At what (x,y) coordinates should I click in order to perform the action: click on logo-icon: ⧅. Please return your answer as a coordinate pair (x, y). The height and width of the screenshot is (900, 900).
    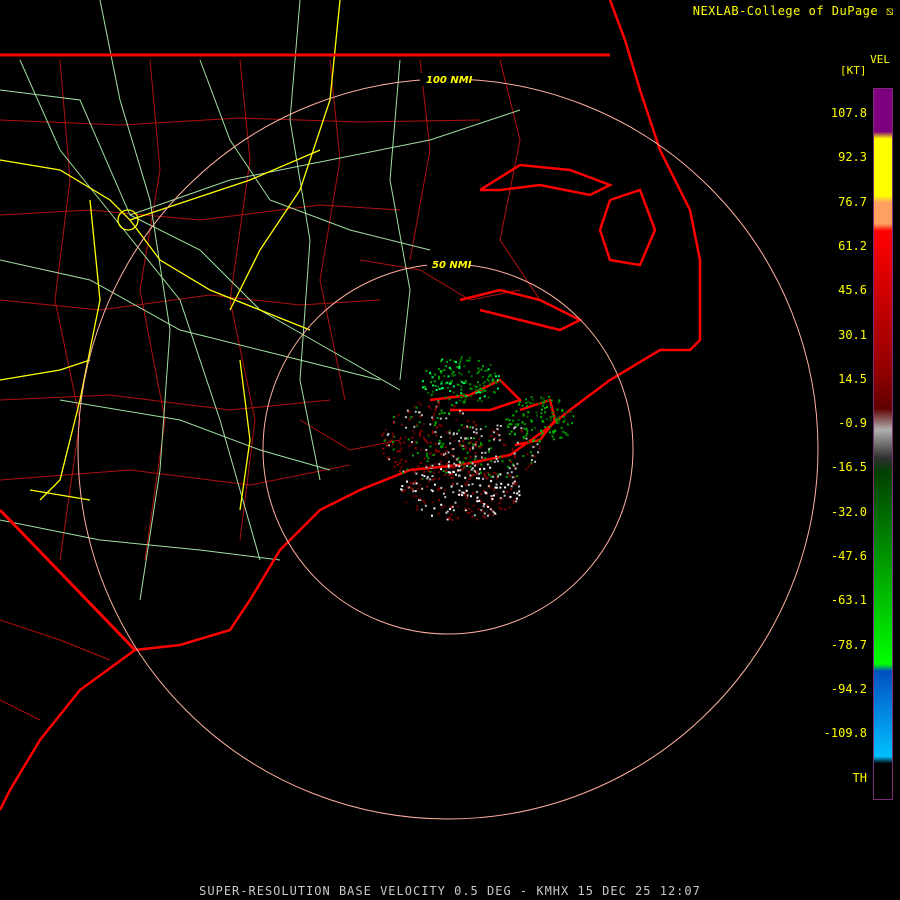
    Looking at the image, I should click on (889, 11).